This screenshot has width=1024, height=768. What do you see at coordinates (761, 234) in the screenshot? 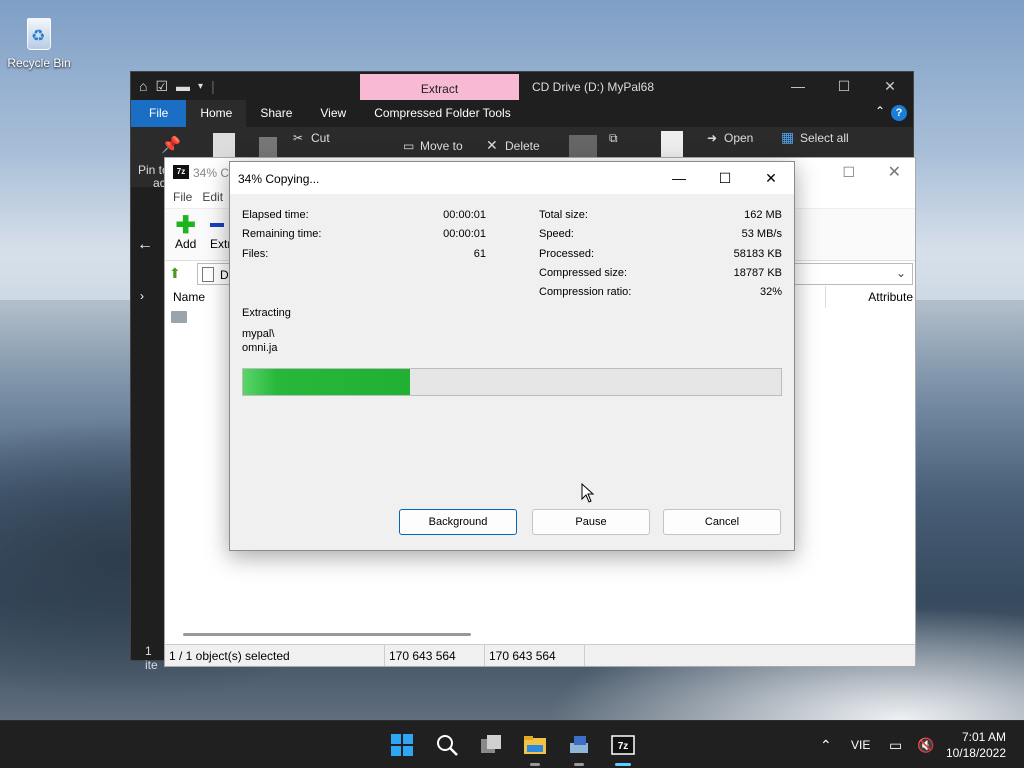
I see `speed-value: 53 MB/s` at bounding box center [761, 234].